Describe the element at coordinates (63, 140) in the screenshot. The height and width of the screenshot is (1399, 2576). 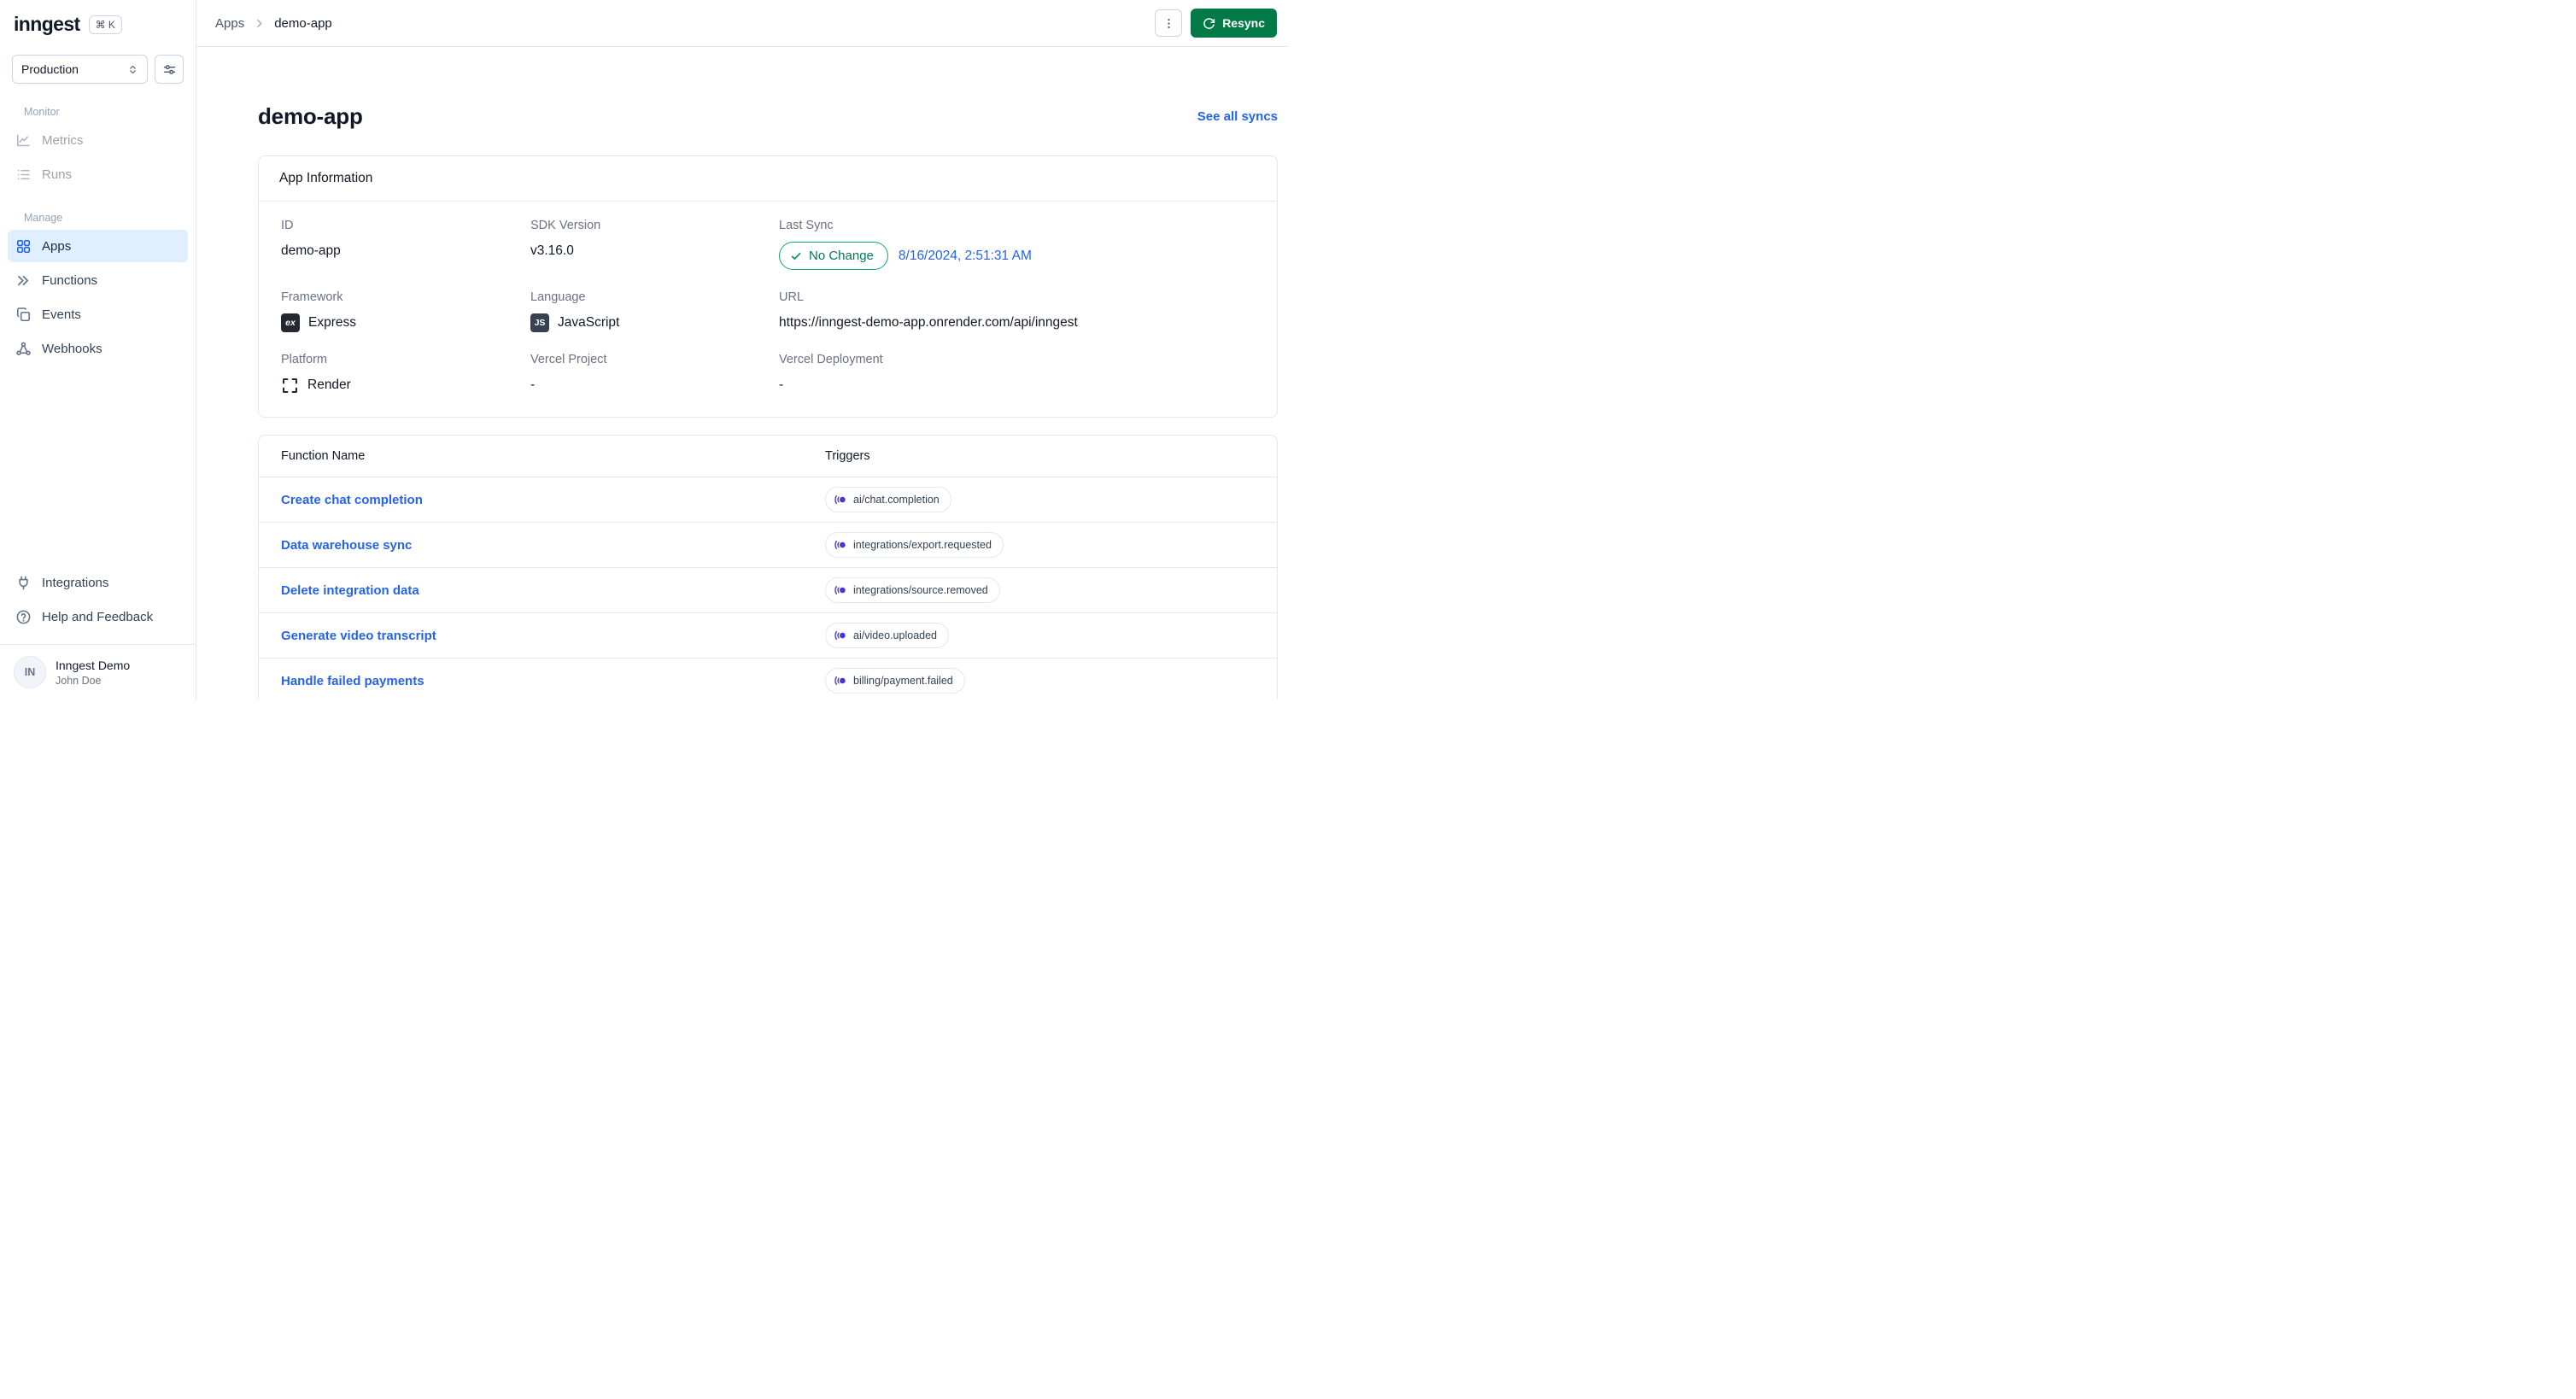
I see `sidebar-item-label: Metrics` at that location.